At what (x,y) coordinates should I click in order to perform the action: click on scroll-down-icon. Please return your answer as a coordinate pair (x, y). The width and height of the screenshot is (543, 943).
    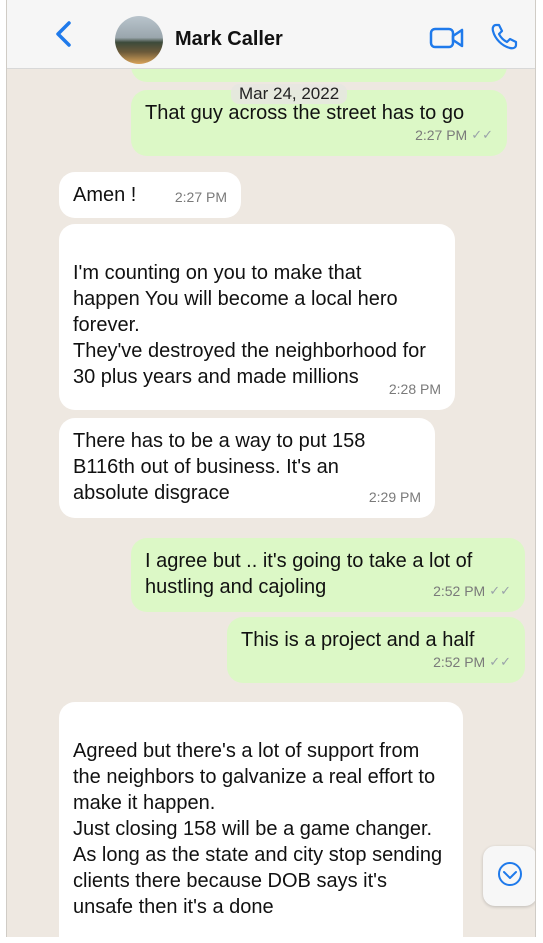
    Looking at the image, I should click on (510, 874).